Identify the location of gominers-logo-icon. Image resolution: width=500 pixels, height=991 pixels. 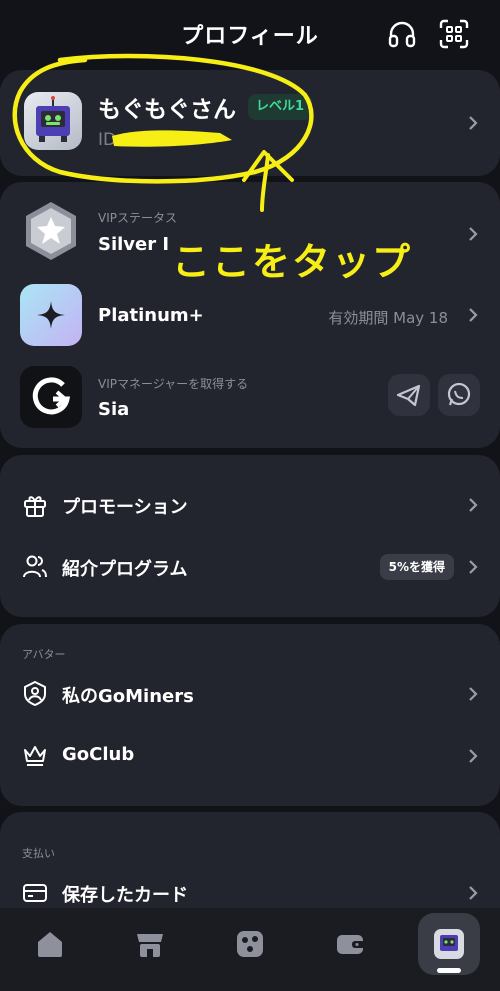
(51, 396).